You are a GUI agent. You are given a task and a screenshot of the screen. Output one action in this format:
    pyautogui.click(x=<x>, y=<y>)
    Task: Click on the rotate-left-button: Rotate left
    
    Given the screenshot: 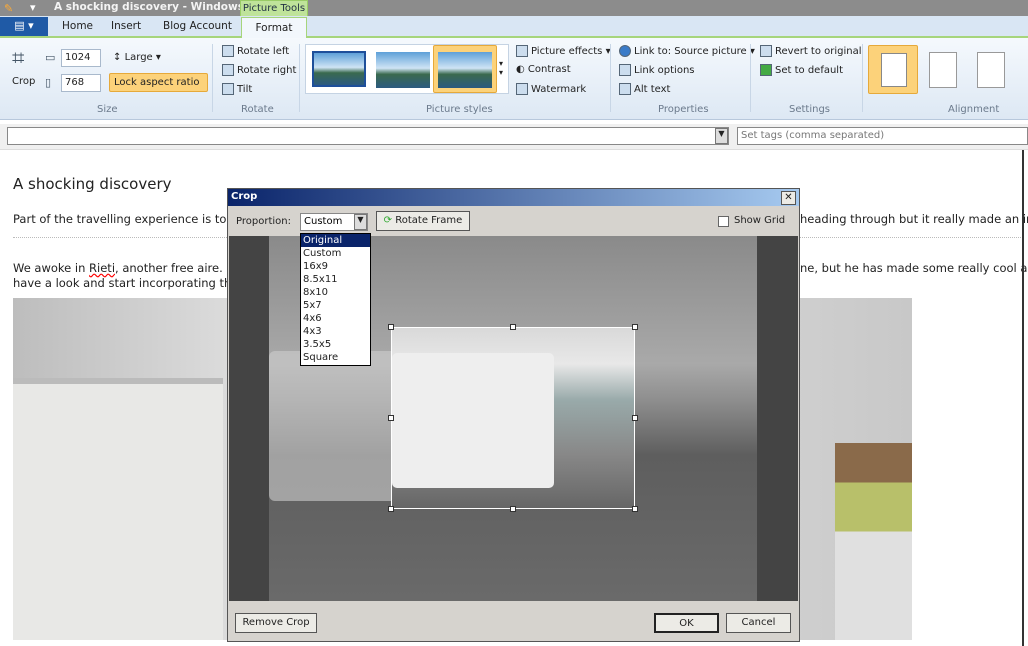 What is the action you would take?
    pyautogui.click(x=255, y=51)
    